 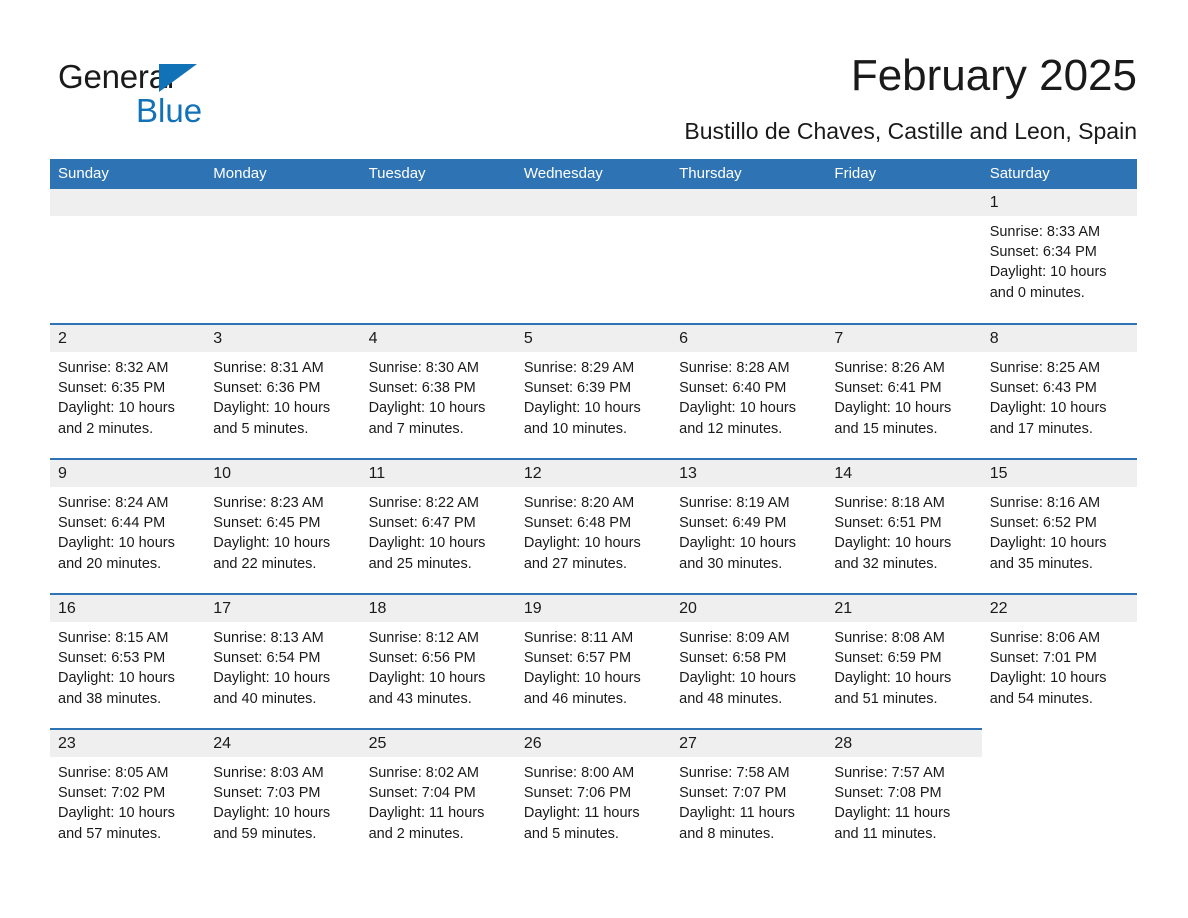 What do you see at coordinates (731, 698) in the screenshot?
I see `daylight-text-line2: and 48 minutes.` at bounding box center [731, 698].